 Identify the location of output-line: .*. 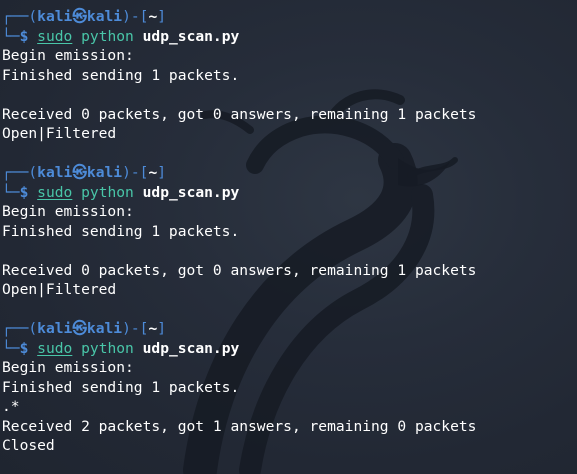
(11, 406).